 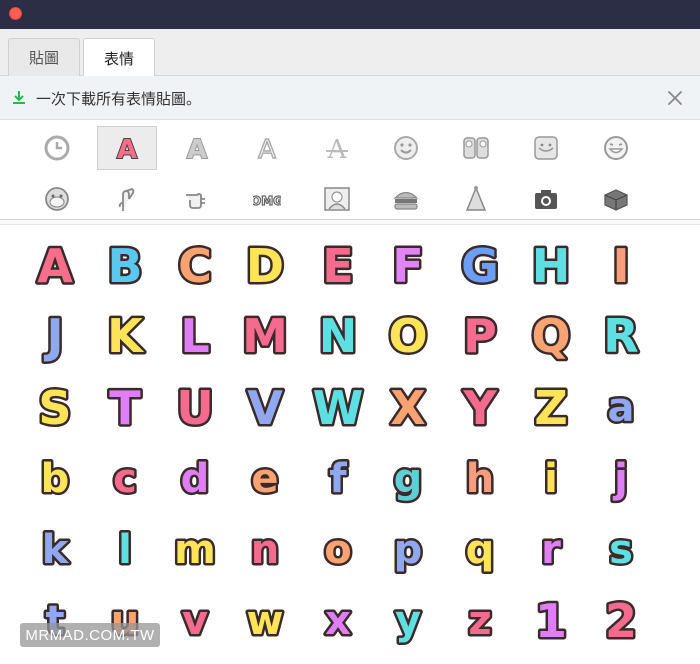 What do you see at coordinates (119, 57) in the screenshot?
I see `tab-emoji: 表情` at bounding box center [119, 57].